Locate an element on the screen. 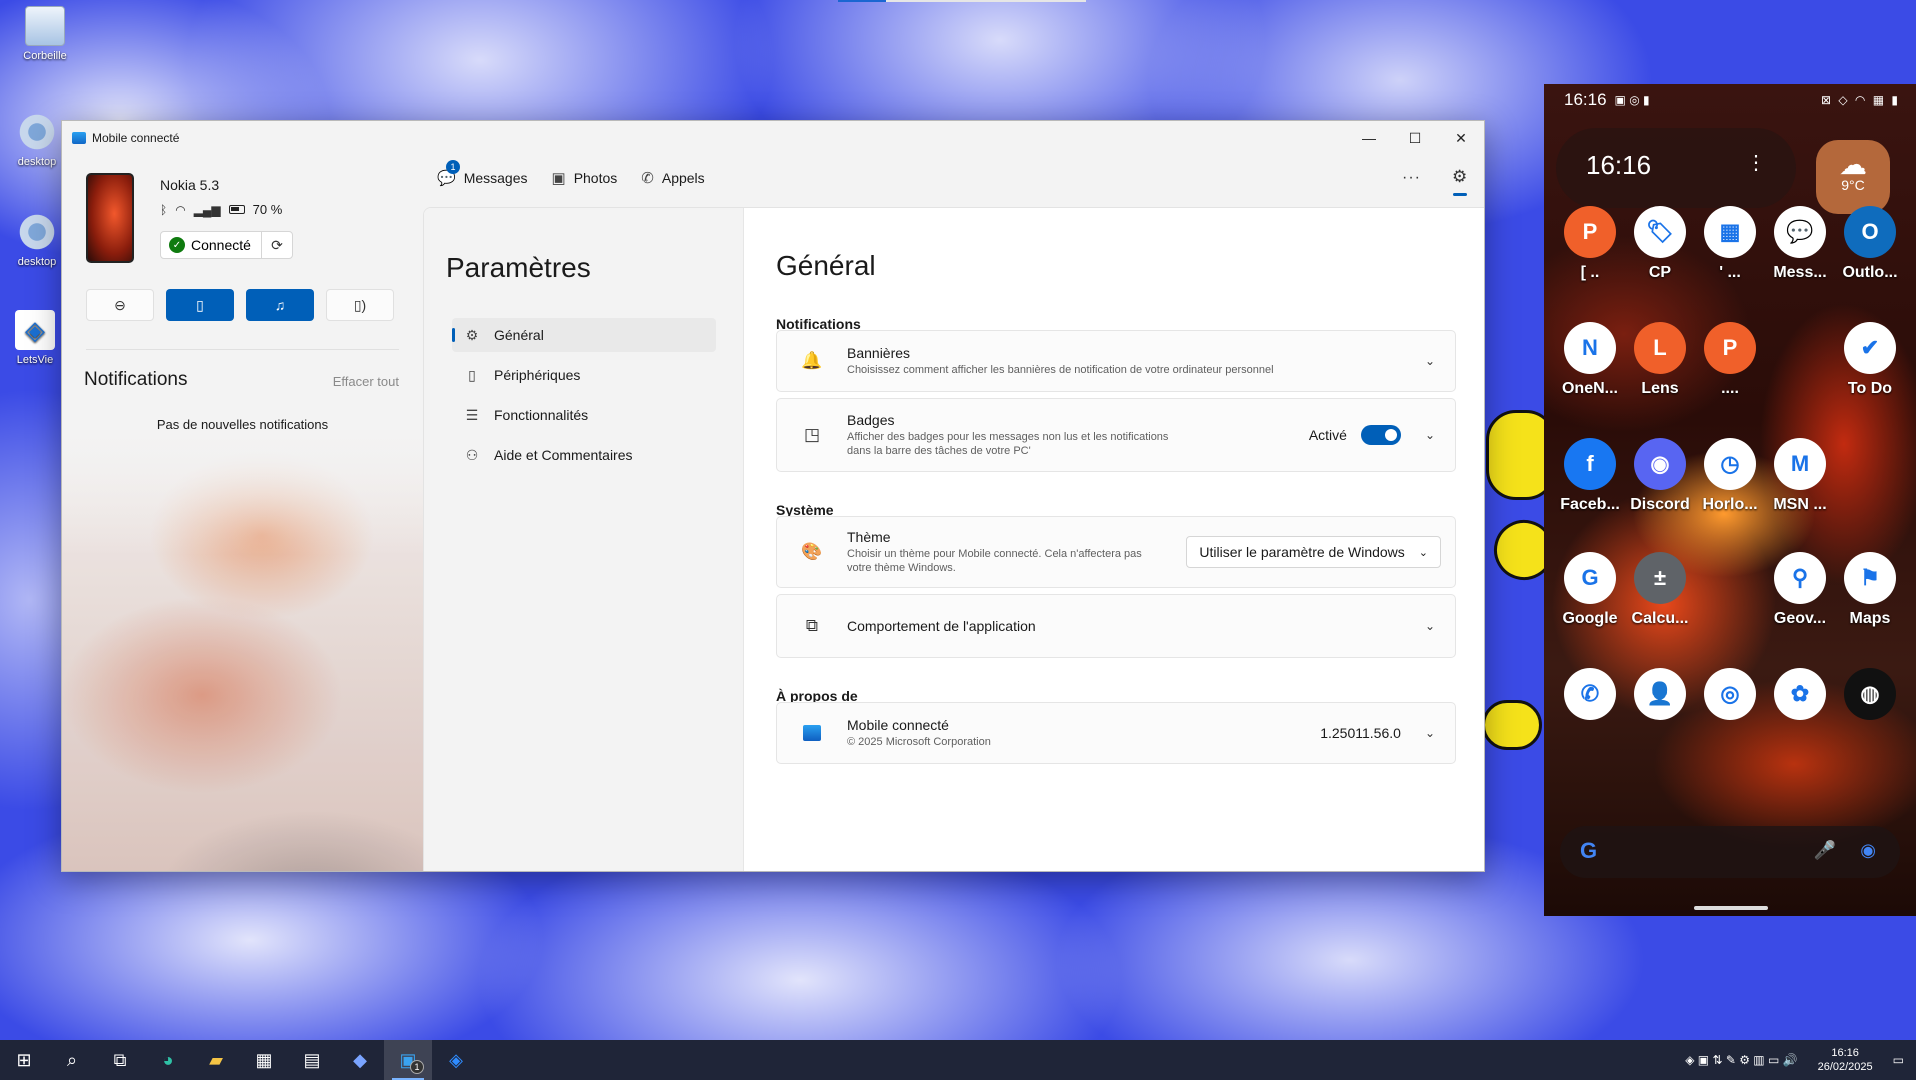  phone-app: ◉ Discord is located at coordinates (1660, 476).